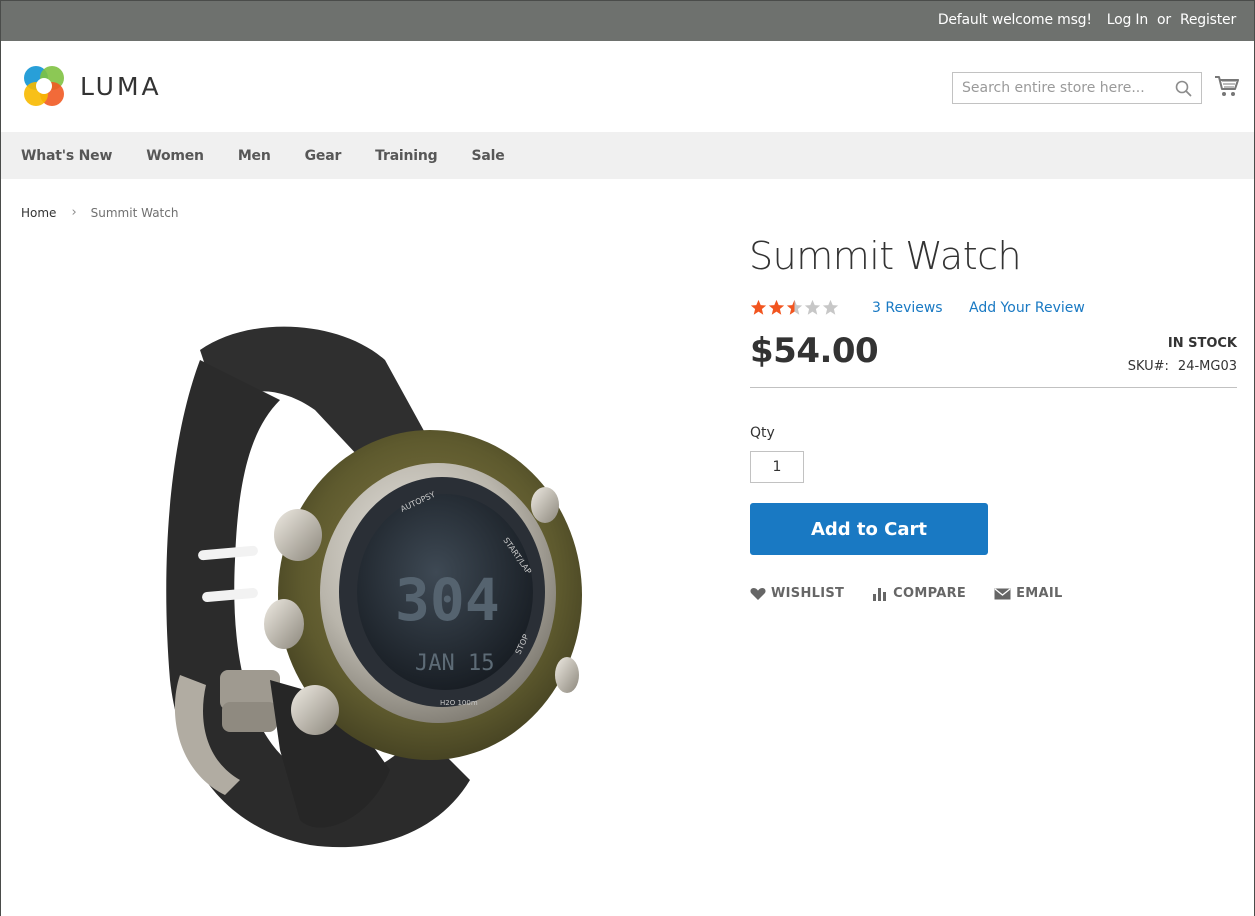  I want to click on breadcrumb: Home › Summit Watch, so click(99, 212).